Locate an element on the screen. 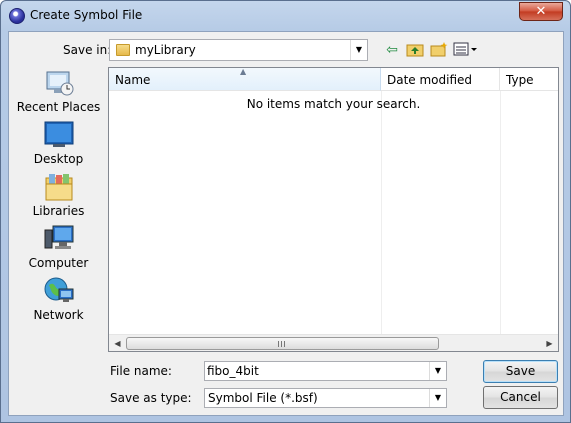  horizontal-scrollbar: ◀ ▶ is located at coordinates (333, 342).